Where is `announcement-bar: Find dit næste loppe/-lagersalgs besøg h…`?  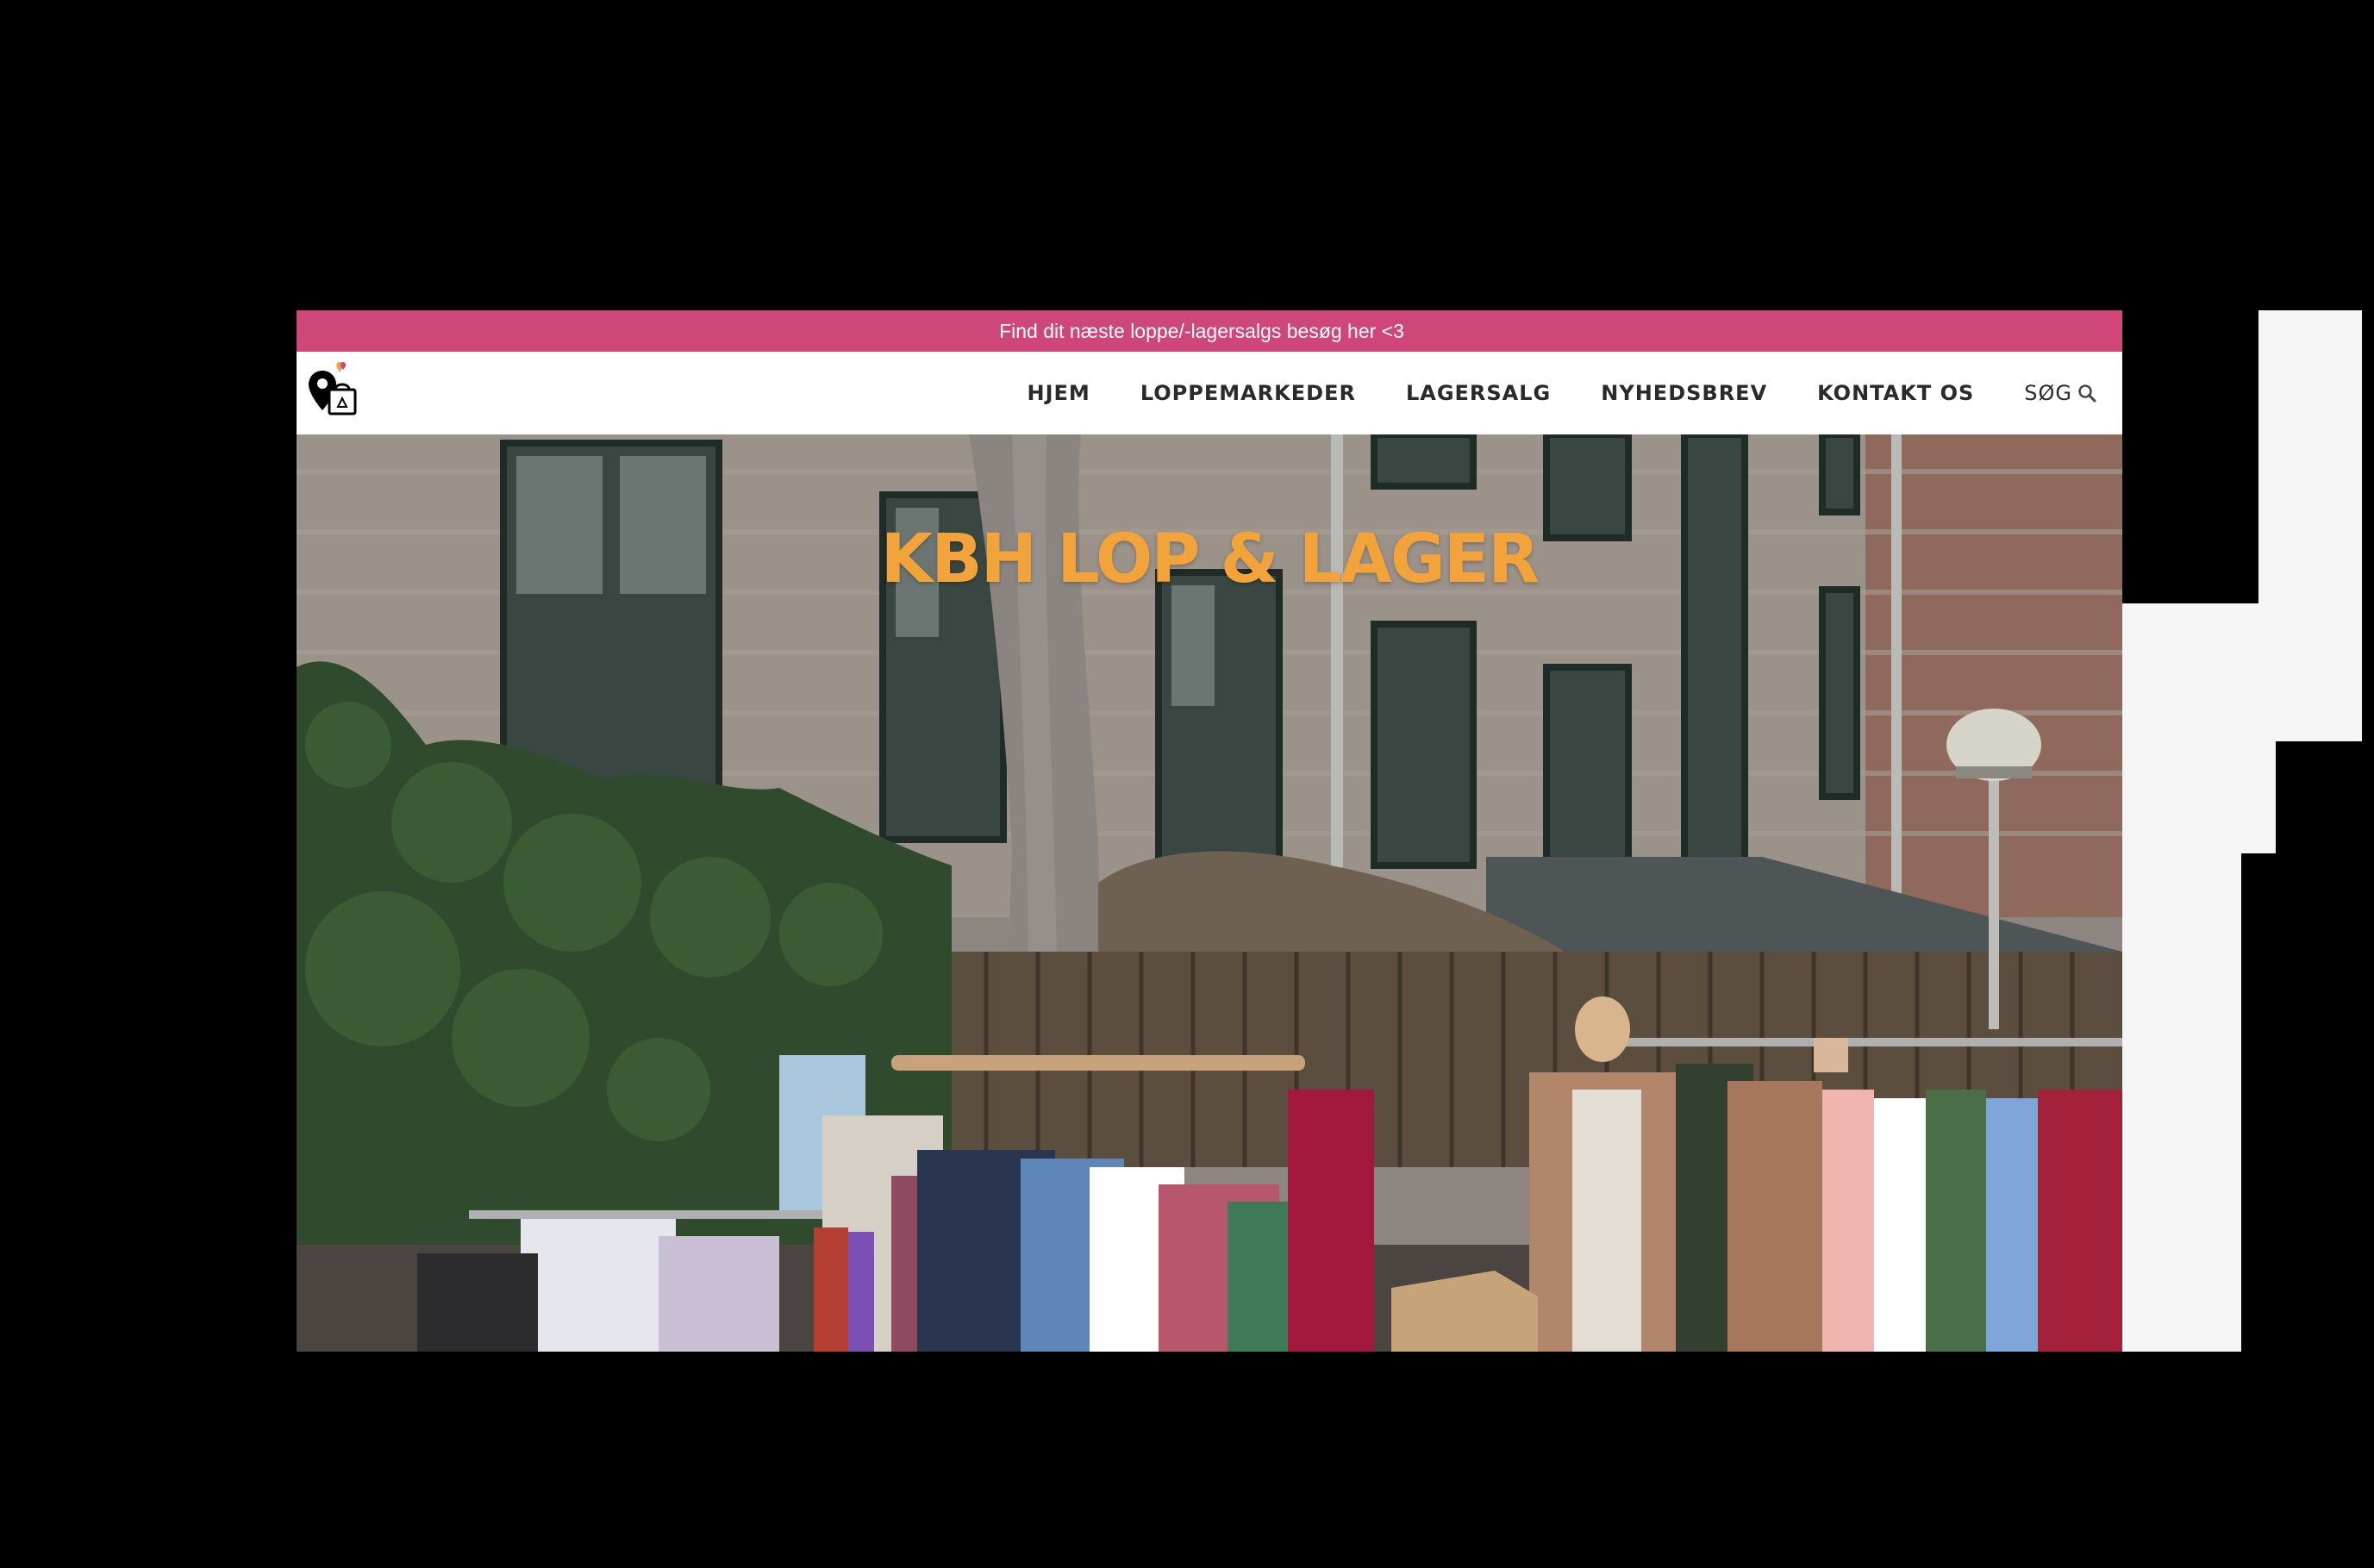
announcement-bar: Find dit næste loppe/-lagersalgs besøg h… is located at coordinates (1209, 331).